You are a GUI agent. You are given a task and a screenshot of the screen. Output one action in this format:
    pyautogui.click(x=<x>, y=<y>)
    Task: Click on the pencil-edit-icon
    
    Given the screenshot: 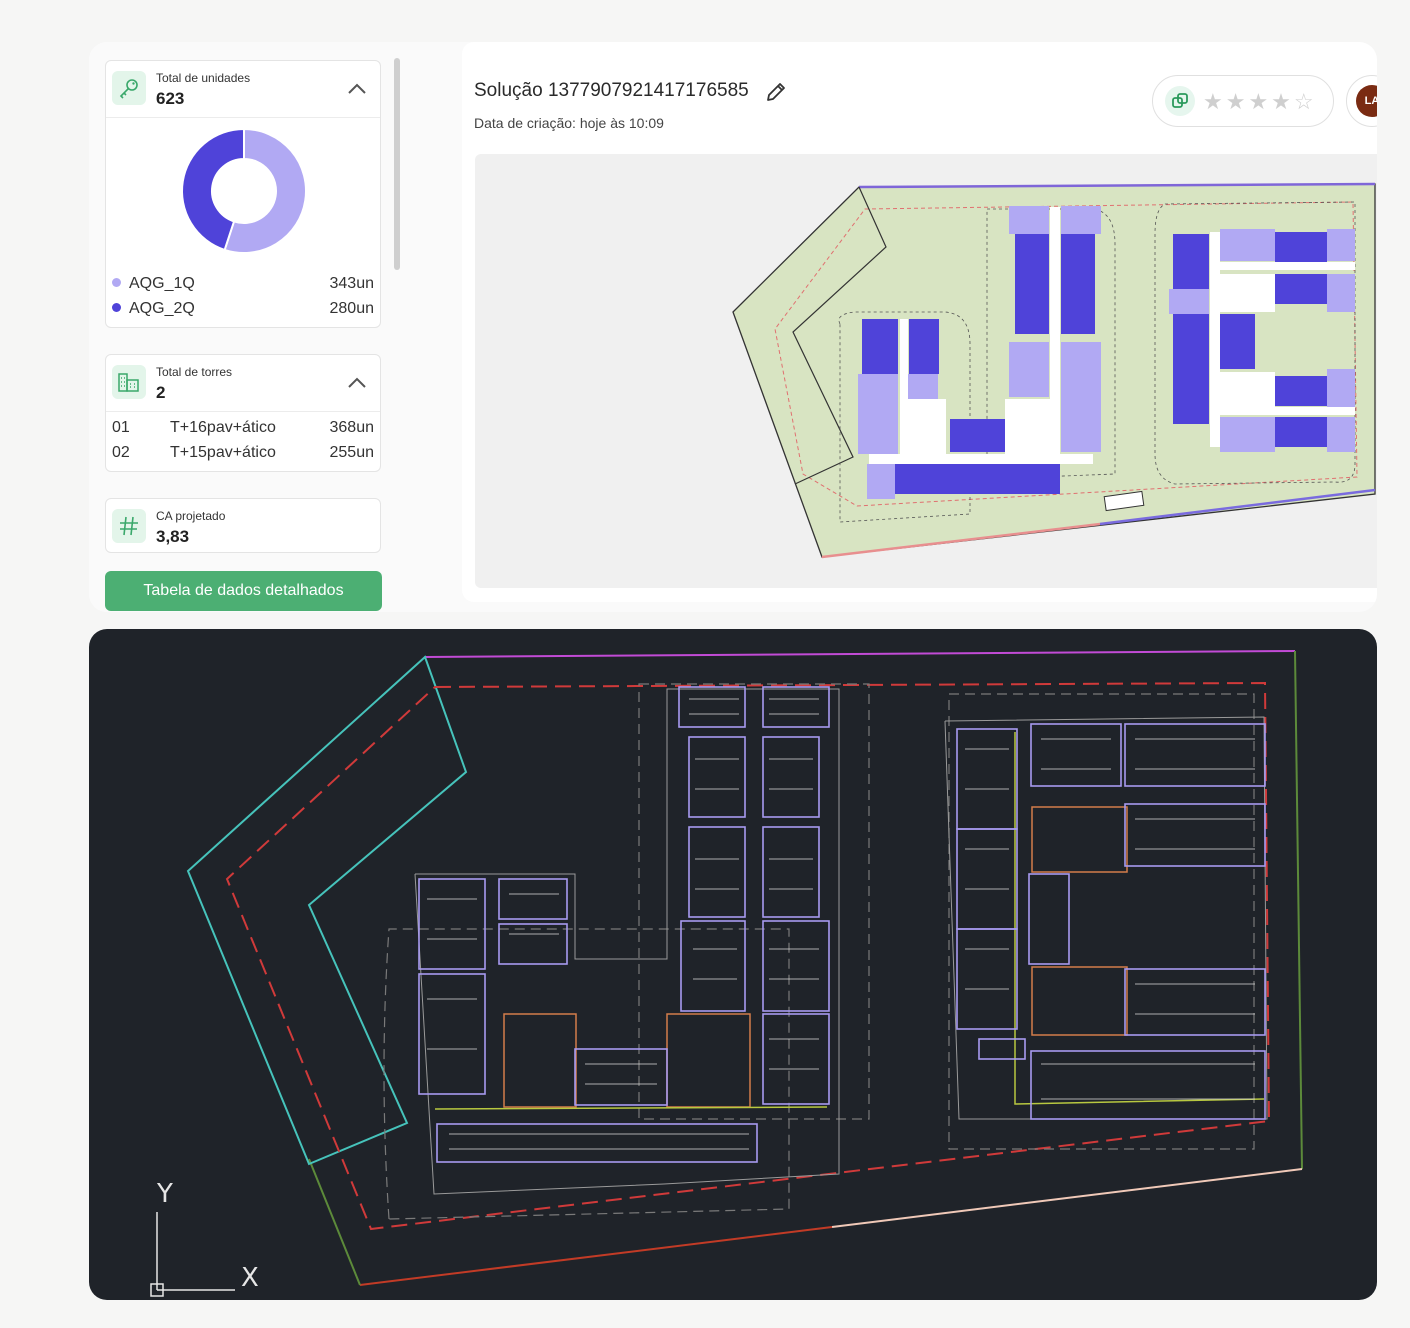 What is the action you would take?
    pyautogui.click(x=776, y=92)
    